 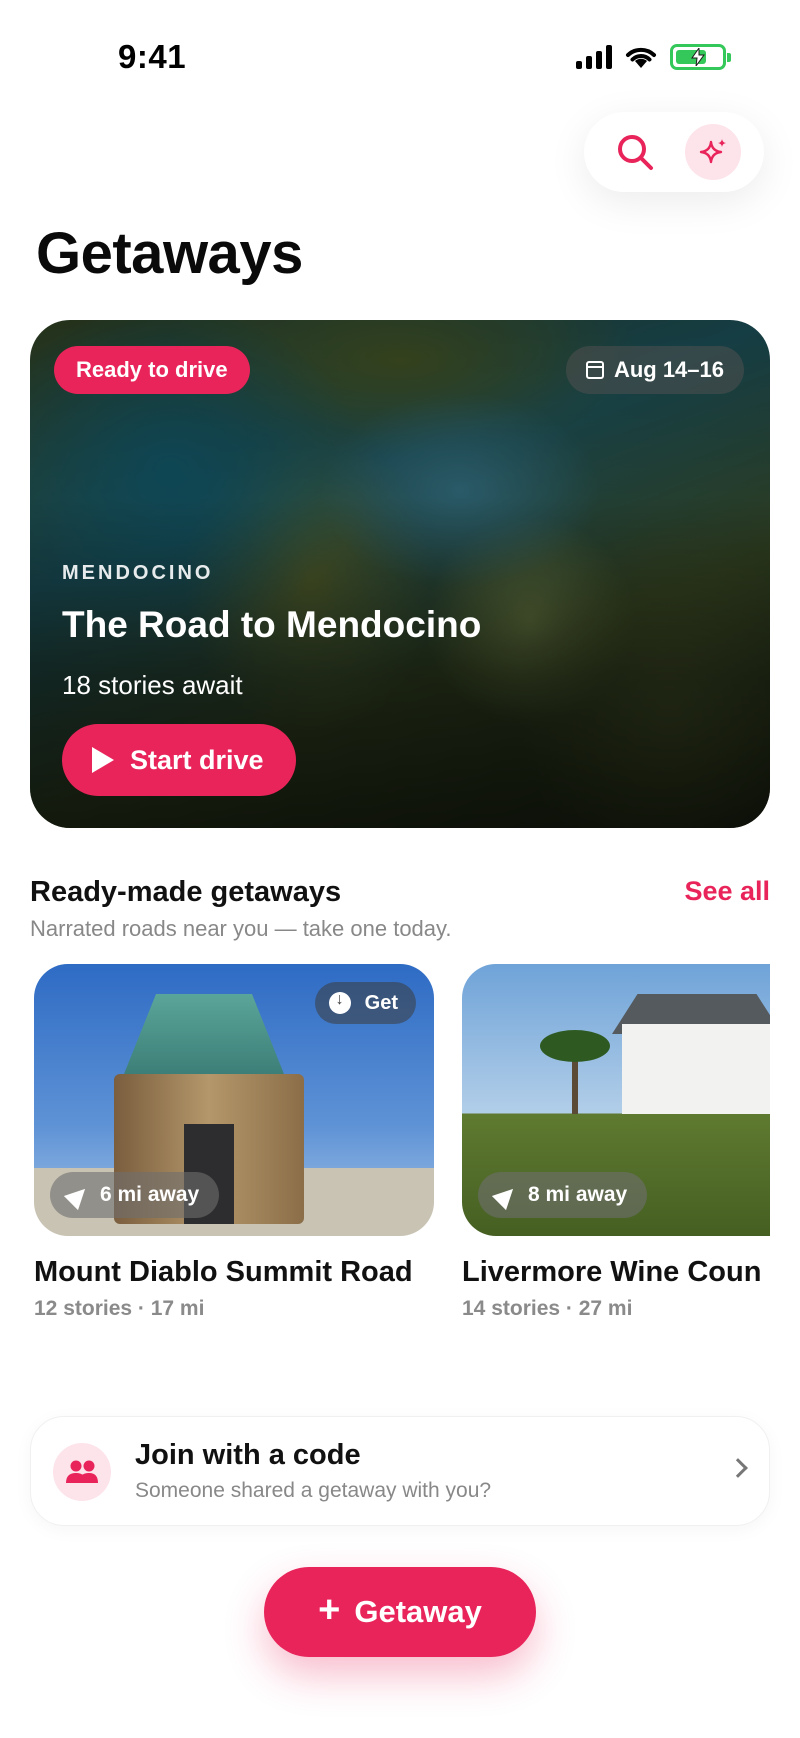 I want to click on download-icon, so click(x=339, y=1002).